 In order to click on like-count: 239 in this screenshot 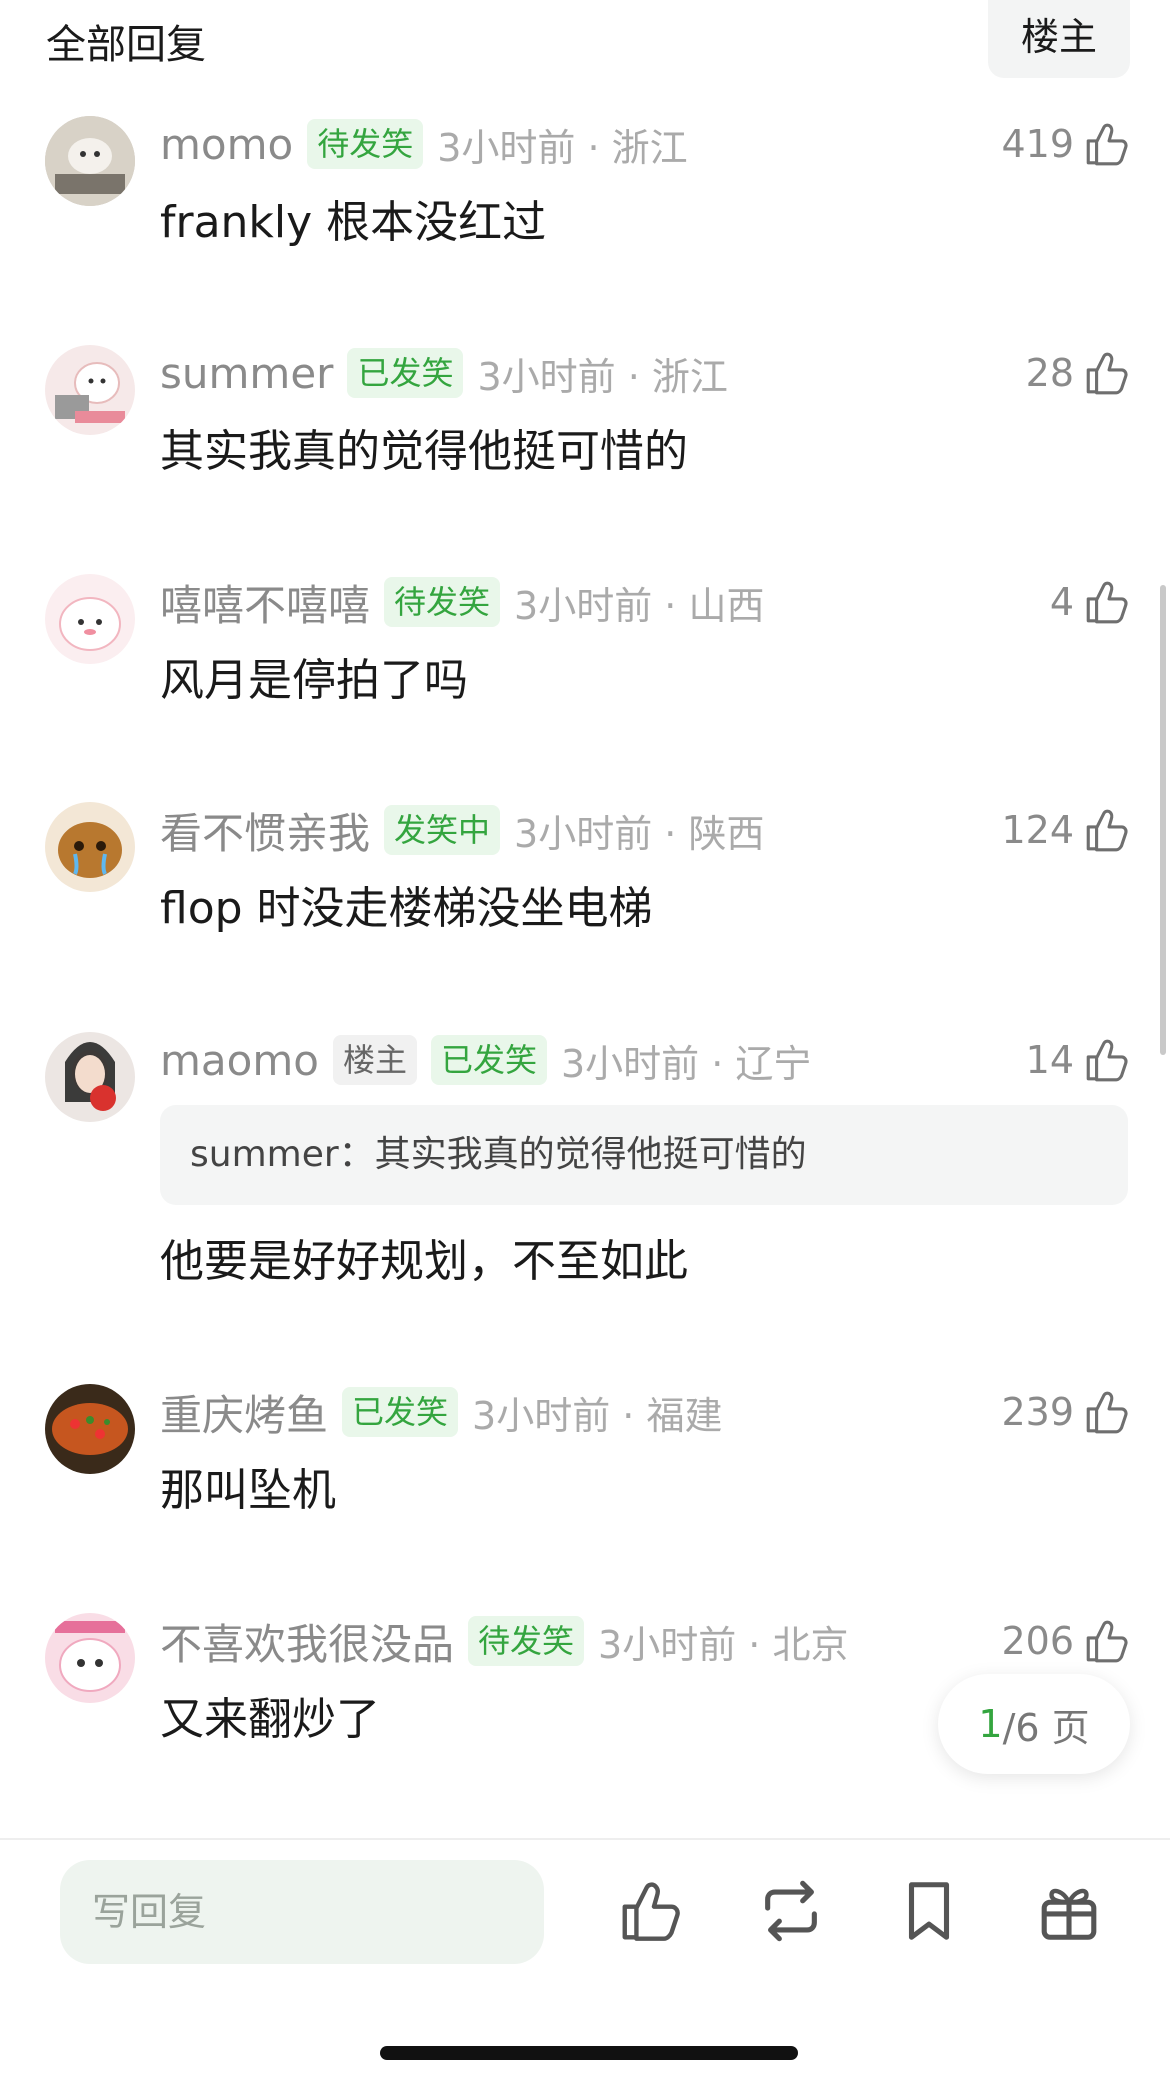, I will do `click(1037, 1412)`.